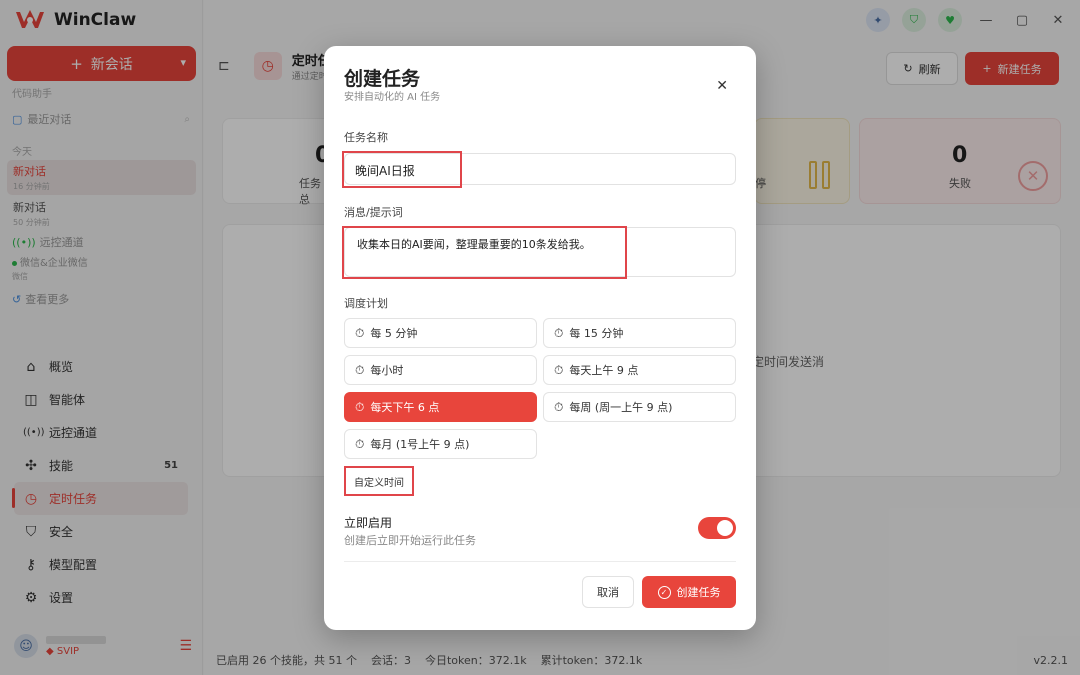  I want to click on schedule-option: ⏱ 每周 (周一上午 9 点), so click(639, 407).